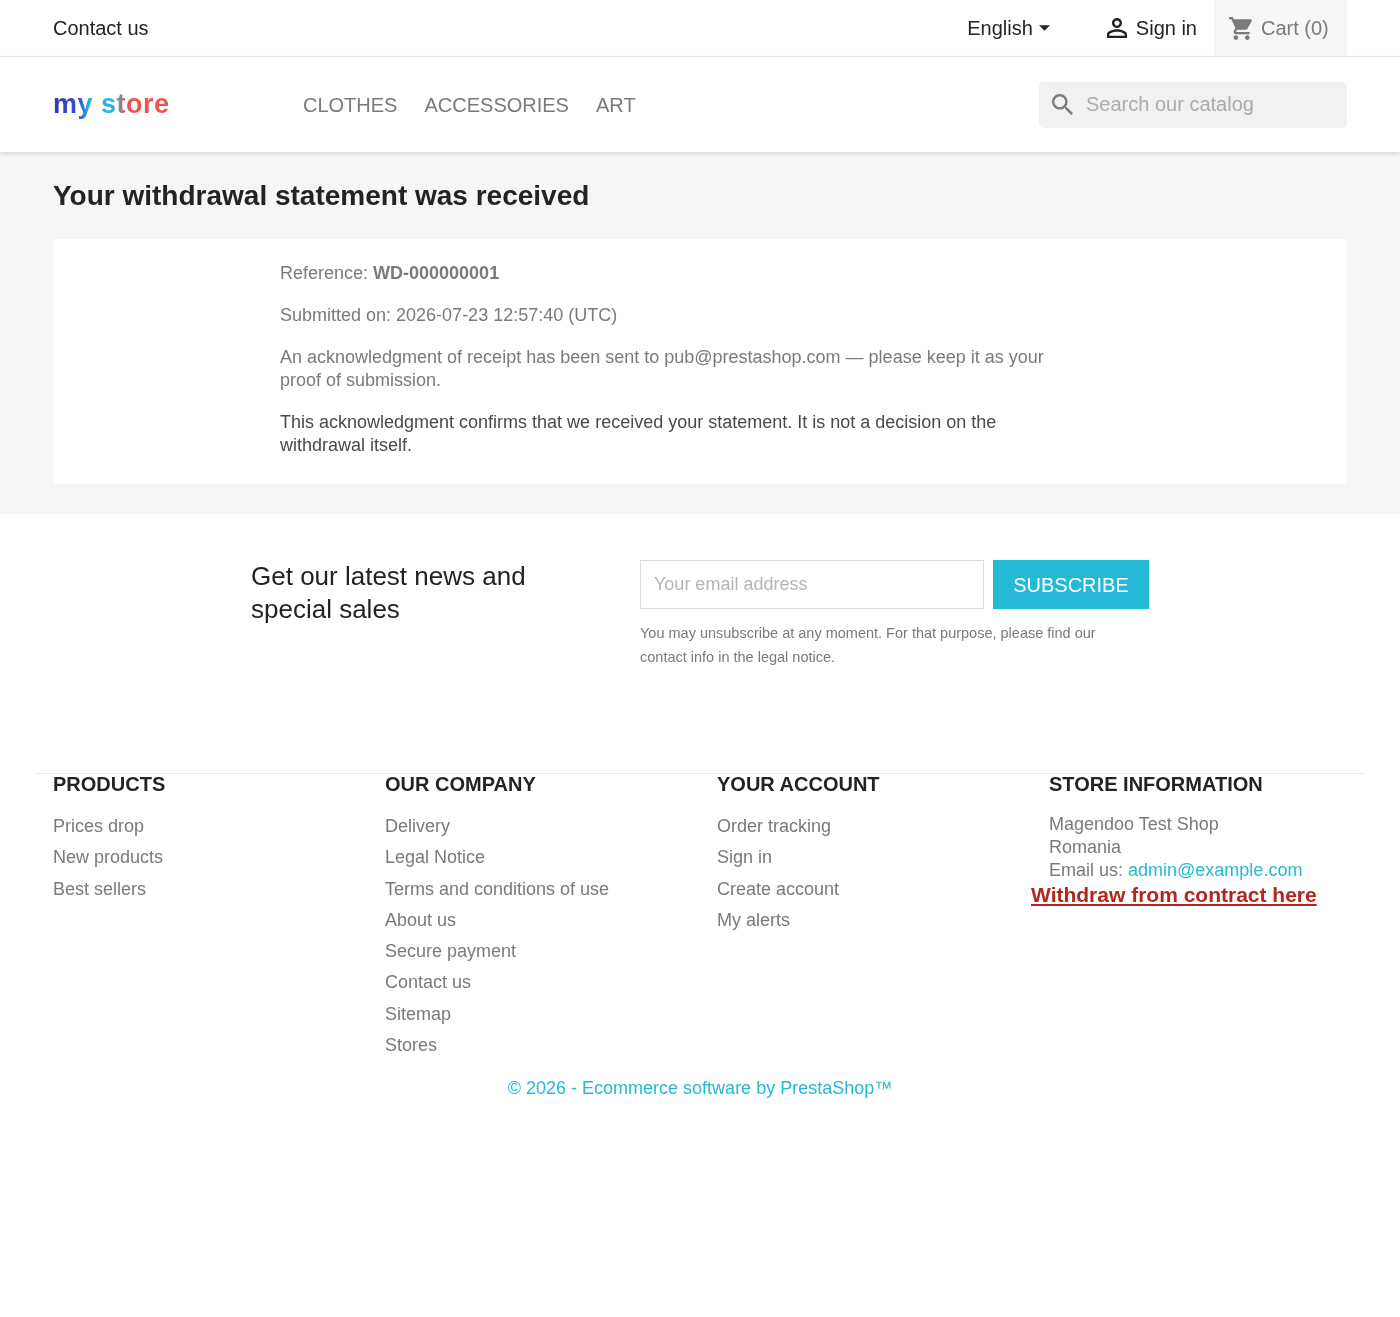  I want to click on footer-column-heading: PRODUCTS, so click(110, 784).